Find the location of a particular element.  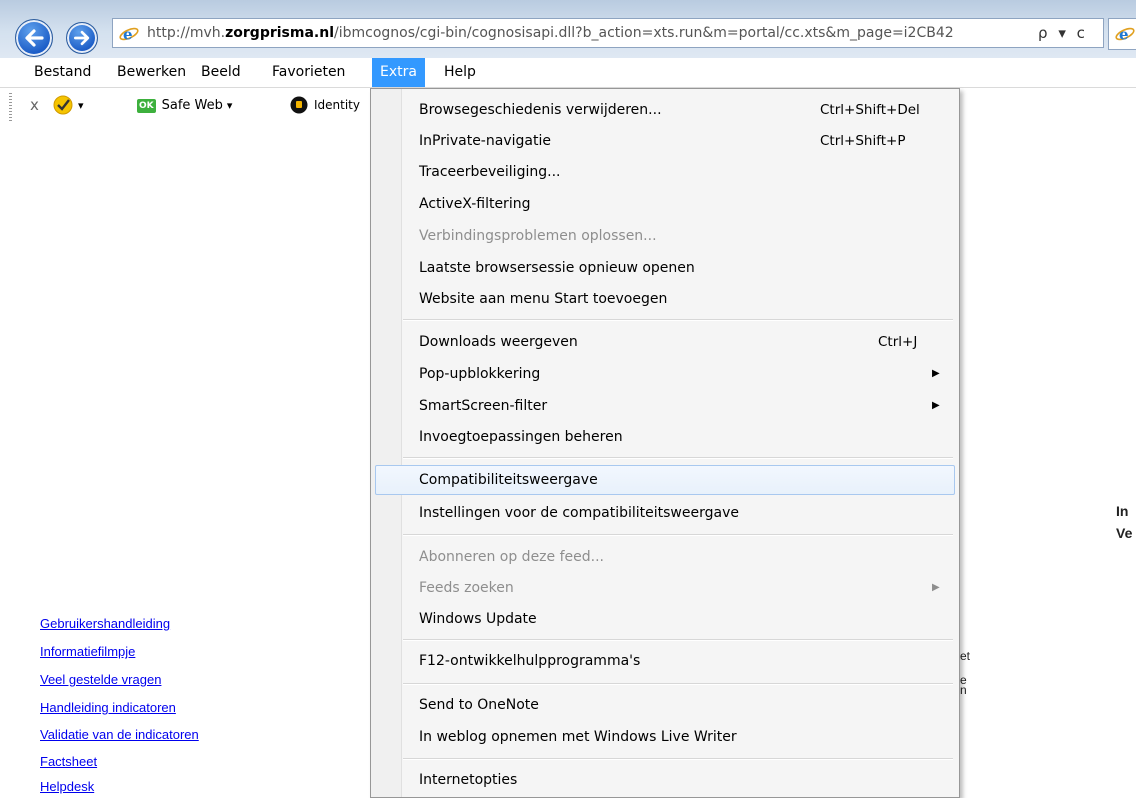

menu-item-website-start: Website aan menu Start toevoegen is located at coordinates (665, 299).